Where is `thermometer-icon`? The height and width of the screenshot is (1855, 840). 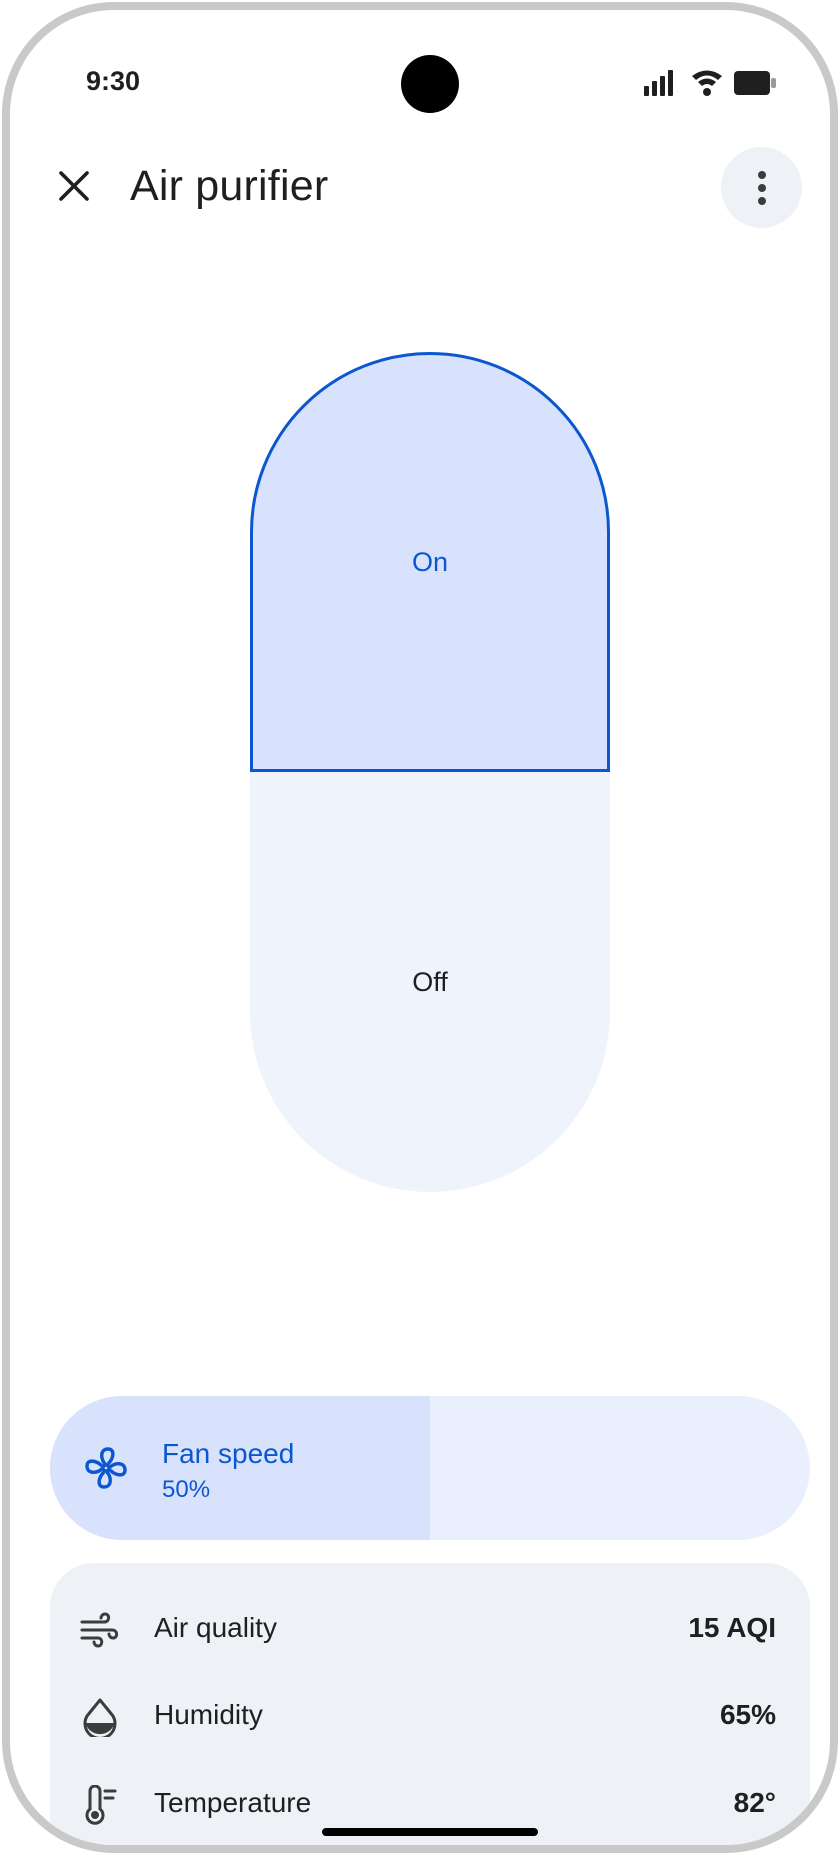
thermometer-icon is located at coordinates (101, 1805).